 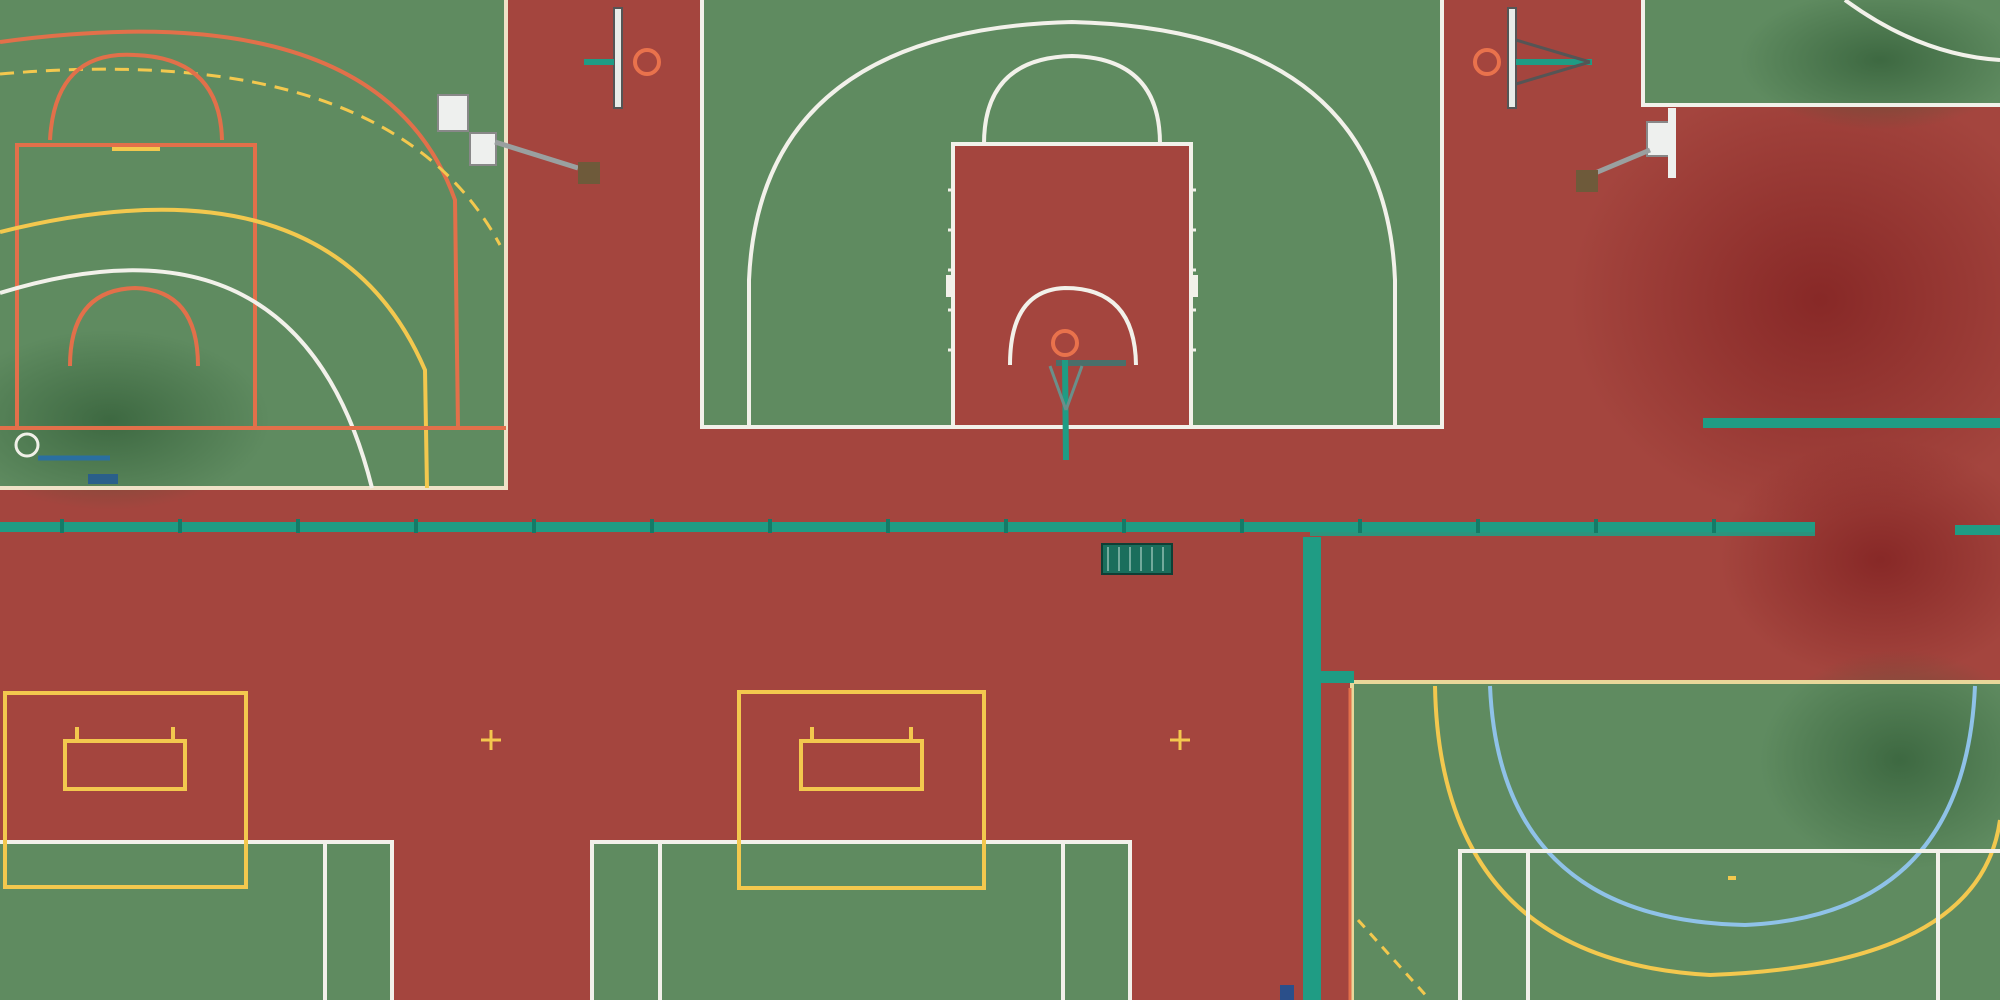 What do you see at coordinates (1137, 559) in the screenshot?
I see `drain-grate` at bounding box center [1137, 559].